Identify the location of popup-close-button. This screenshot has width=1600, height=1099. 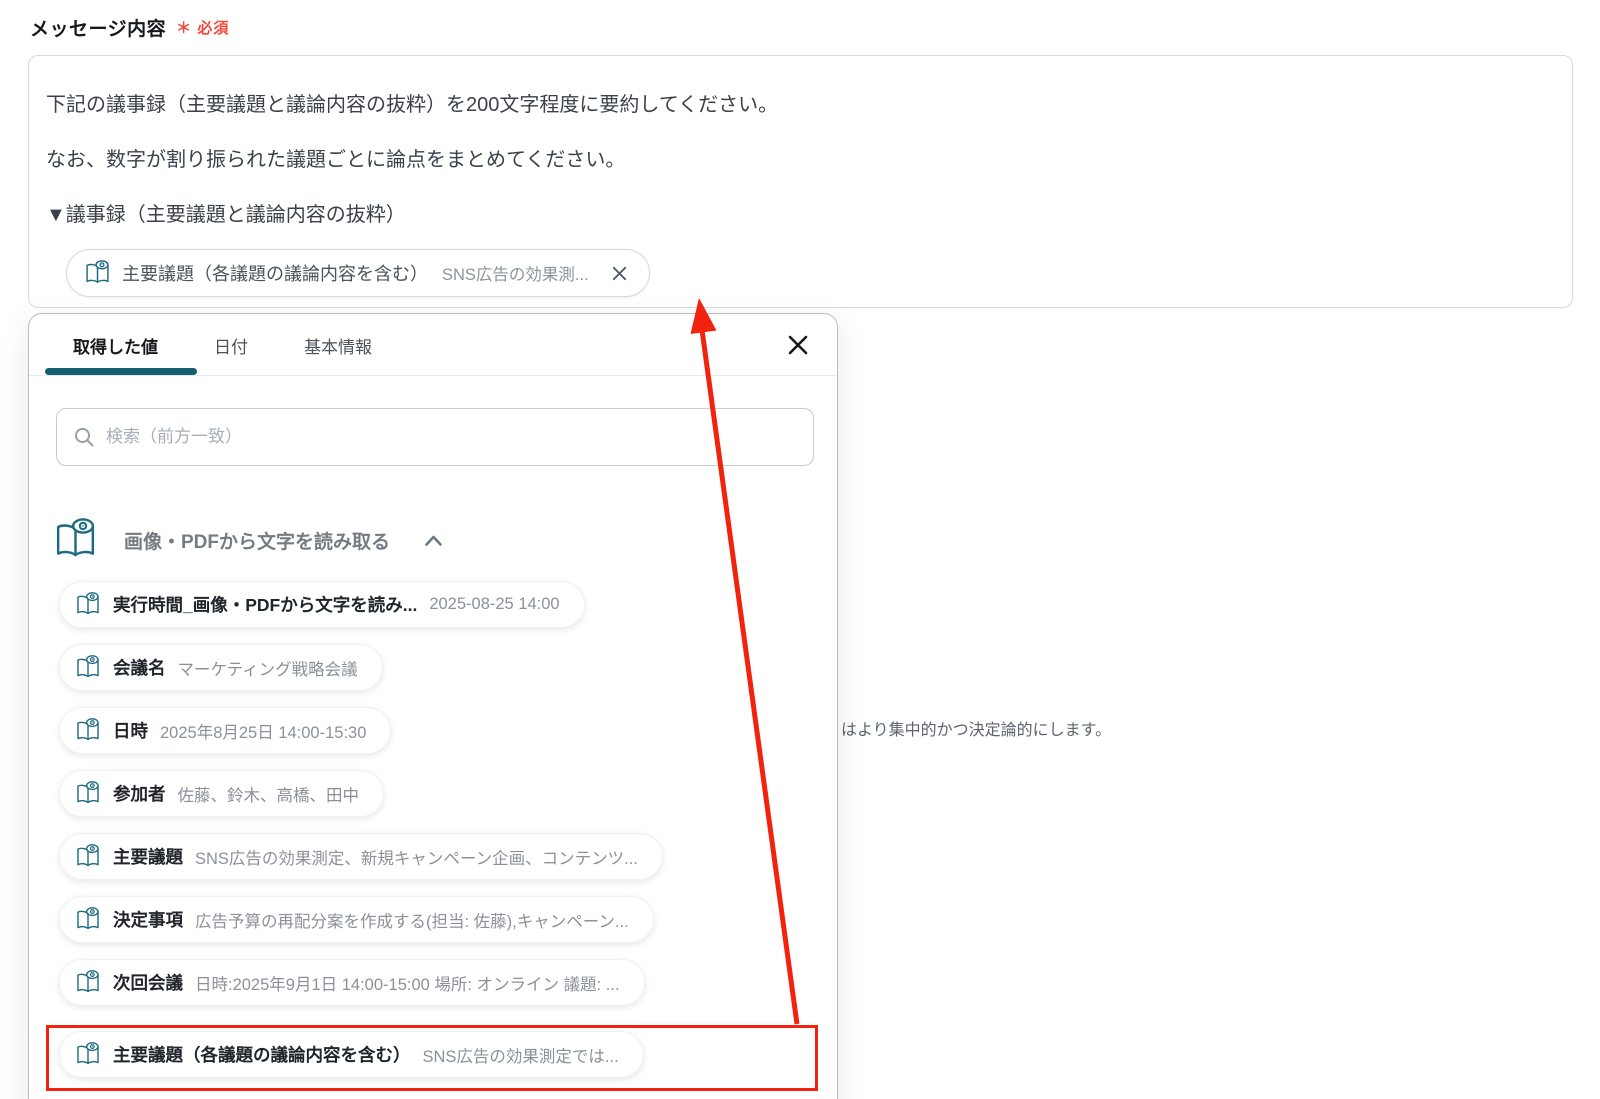
(798, 345).